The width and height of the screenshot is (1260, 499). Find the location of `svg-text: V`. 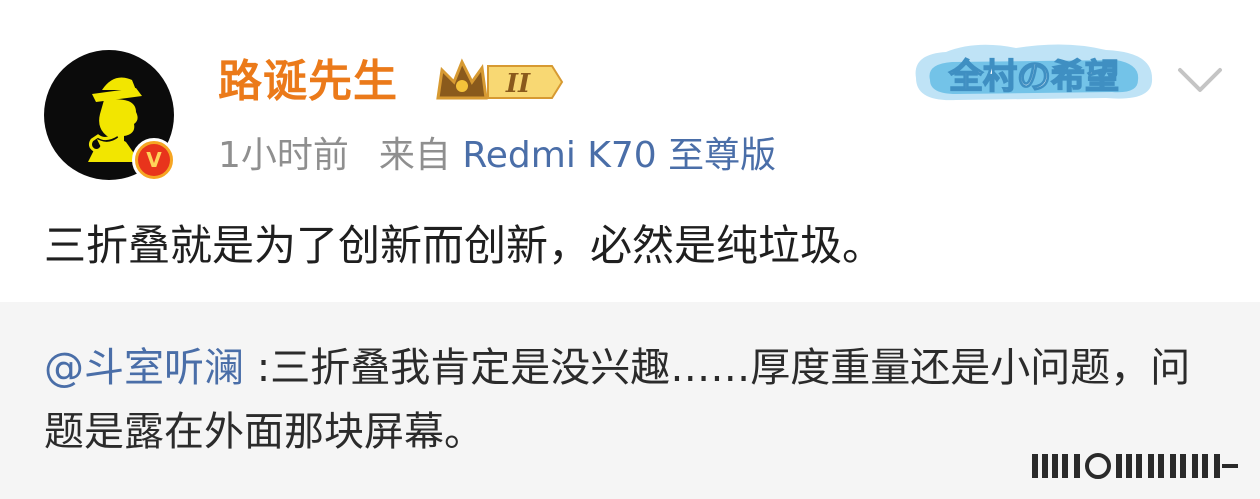

svg-text: V is located at coordinates (154, 160).